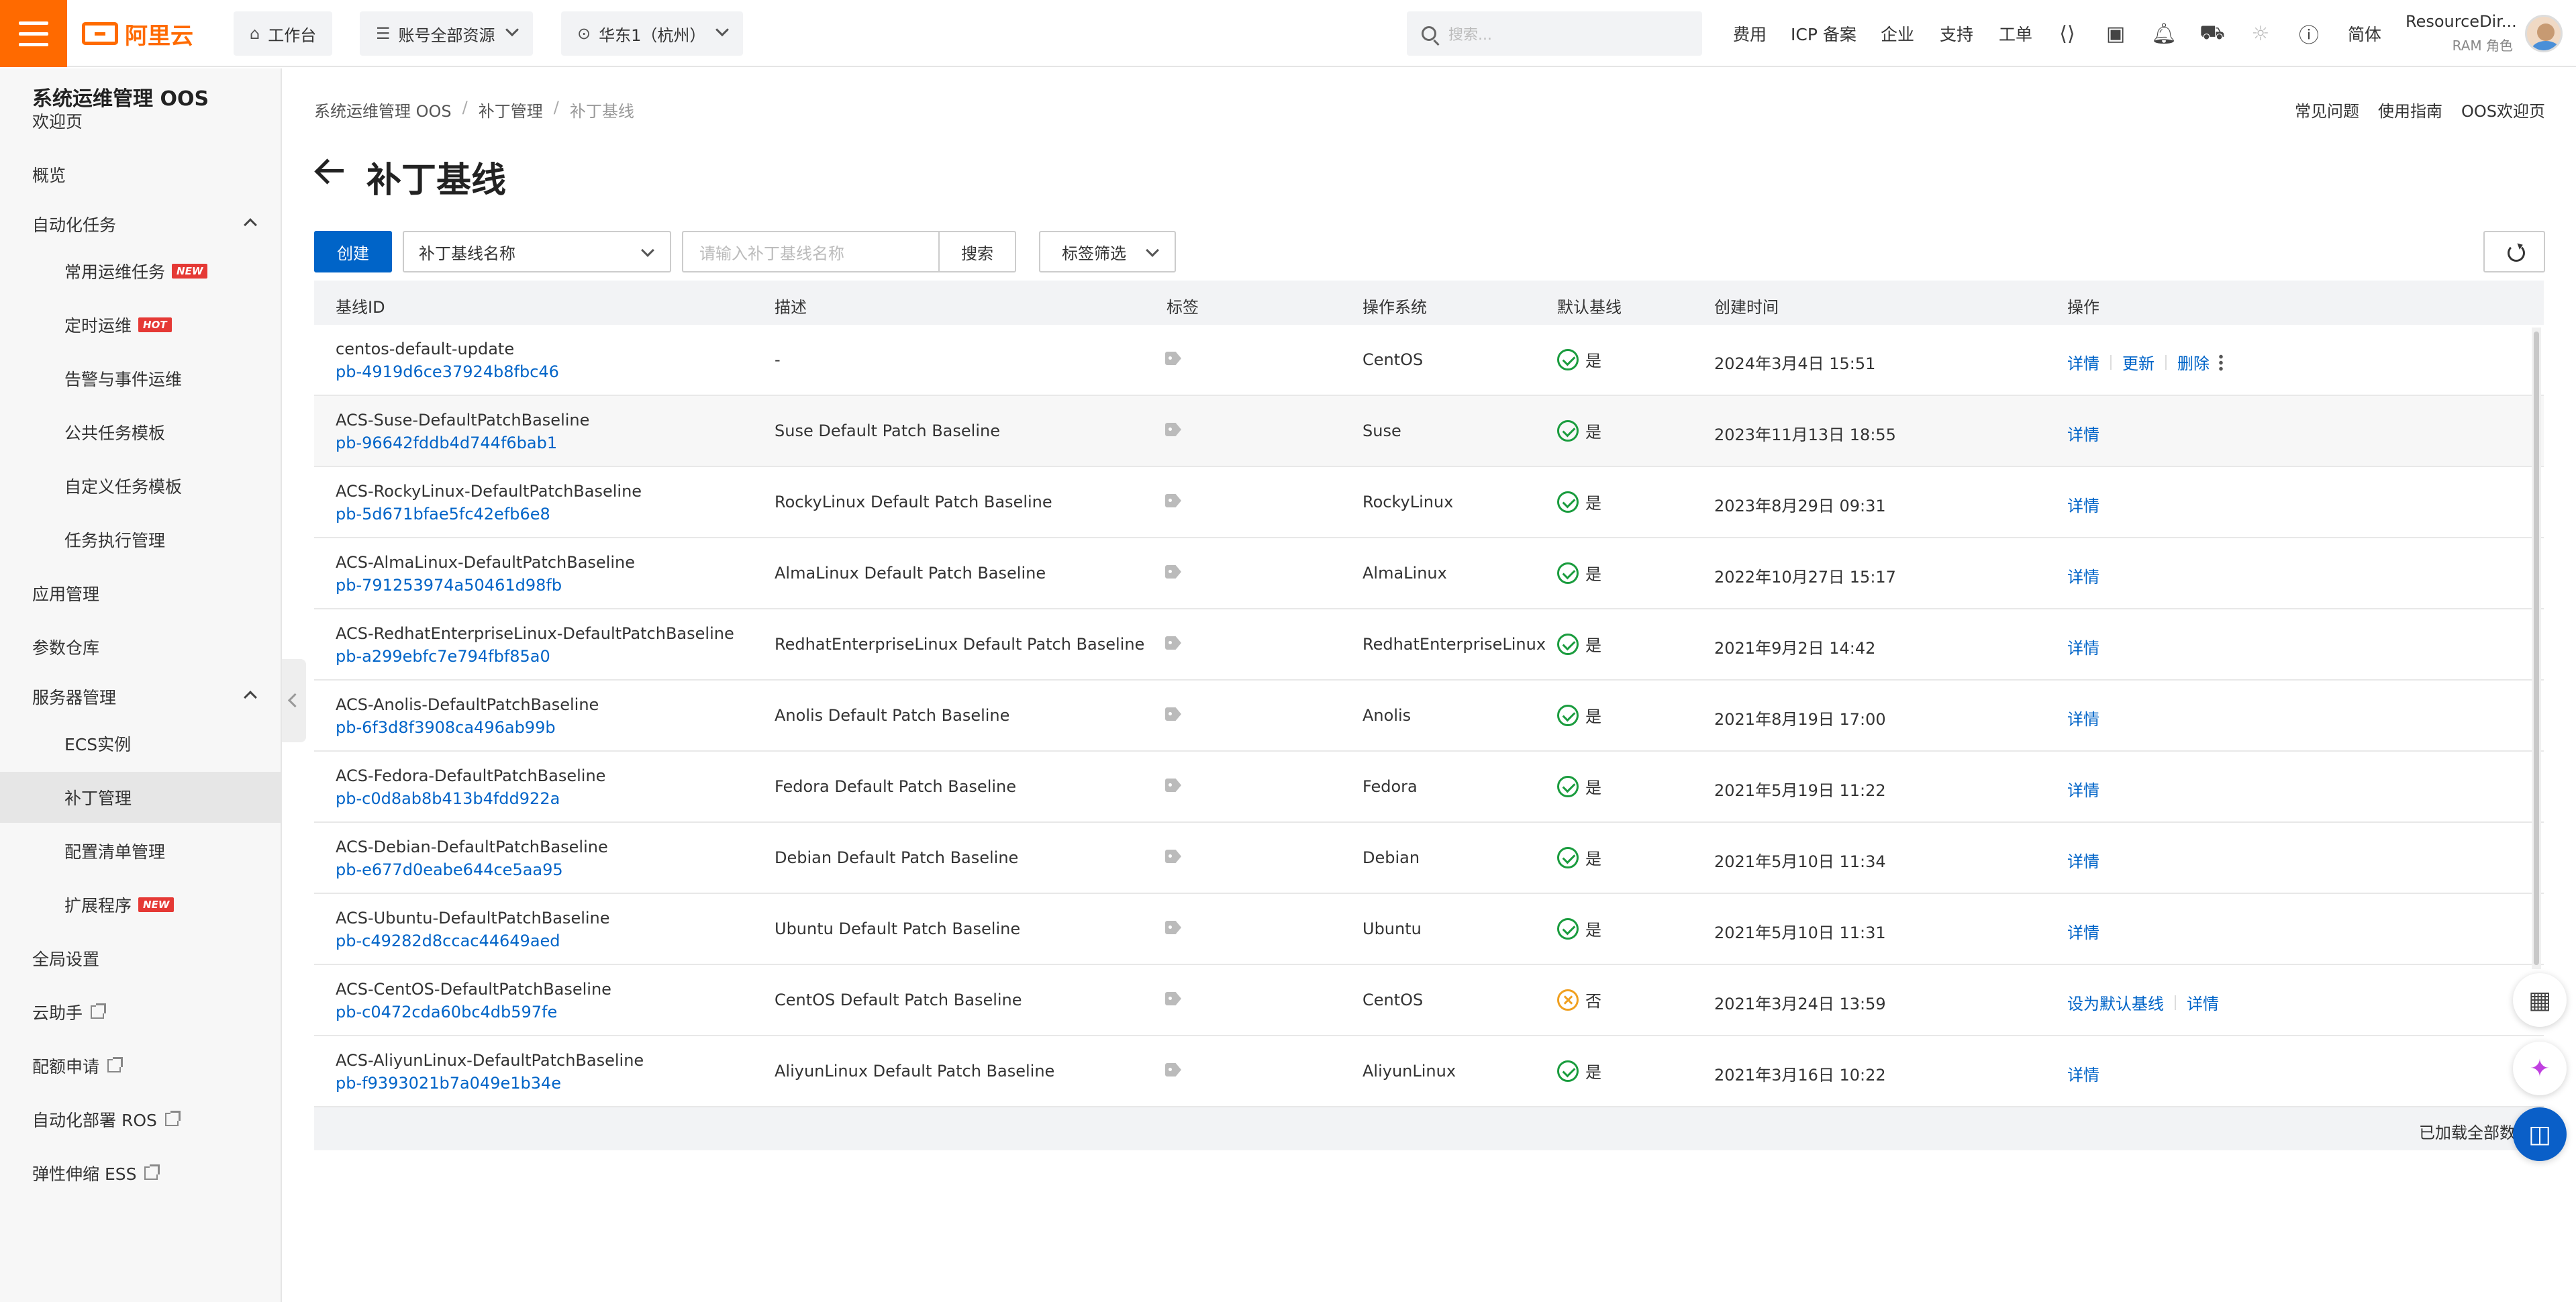 The image size is (2576, 1302). Describe the element at coordinates (2540, 1068) in the screenshot. I see `ai-sparkle-icon: ✦` at that location.